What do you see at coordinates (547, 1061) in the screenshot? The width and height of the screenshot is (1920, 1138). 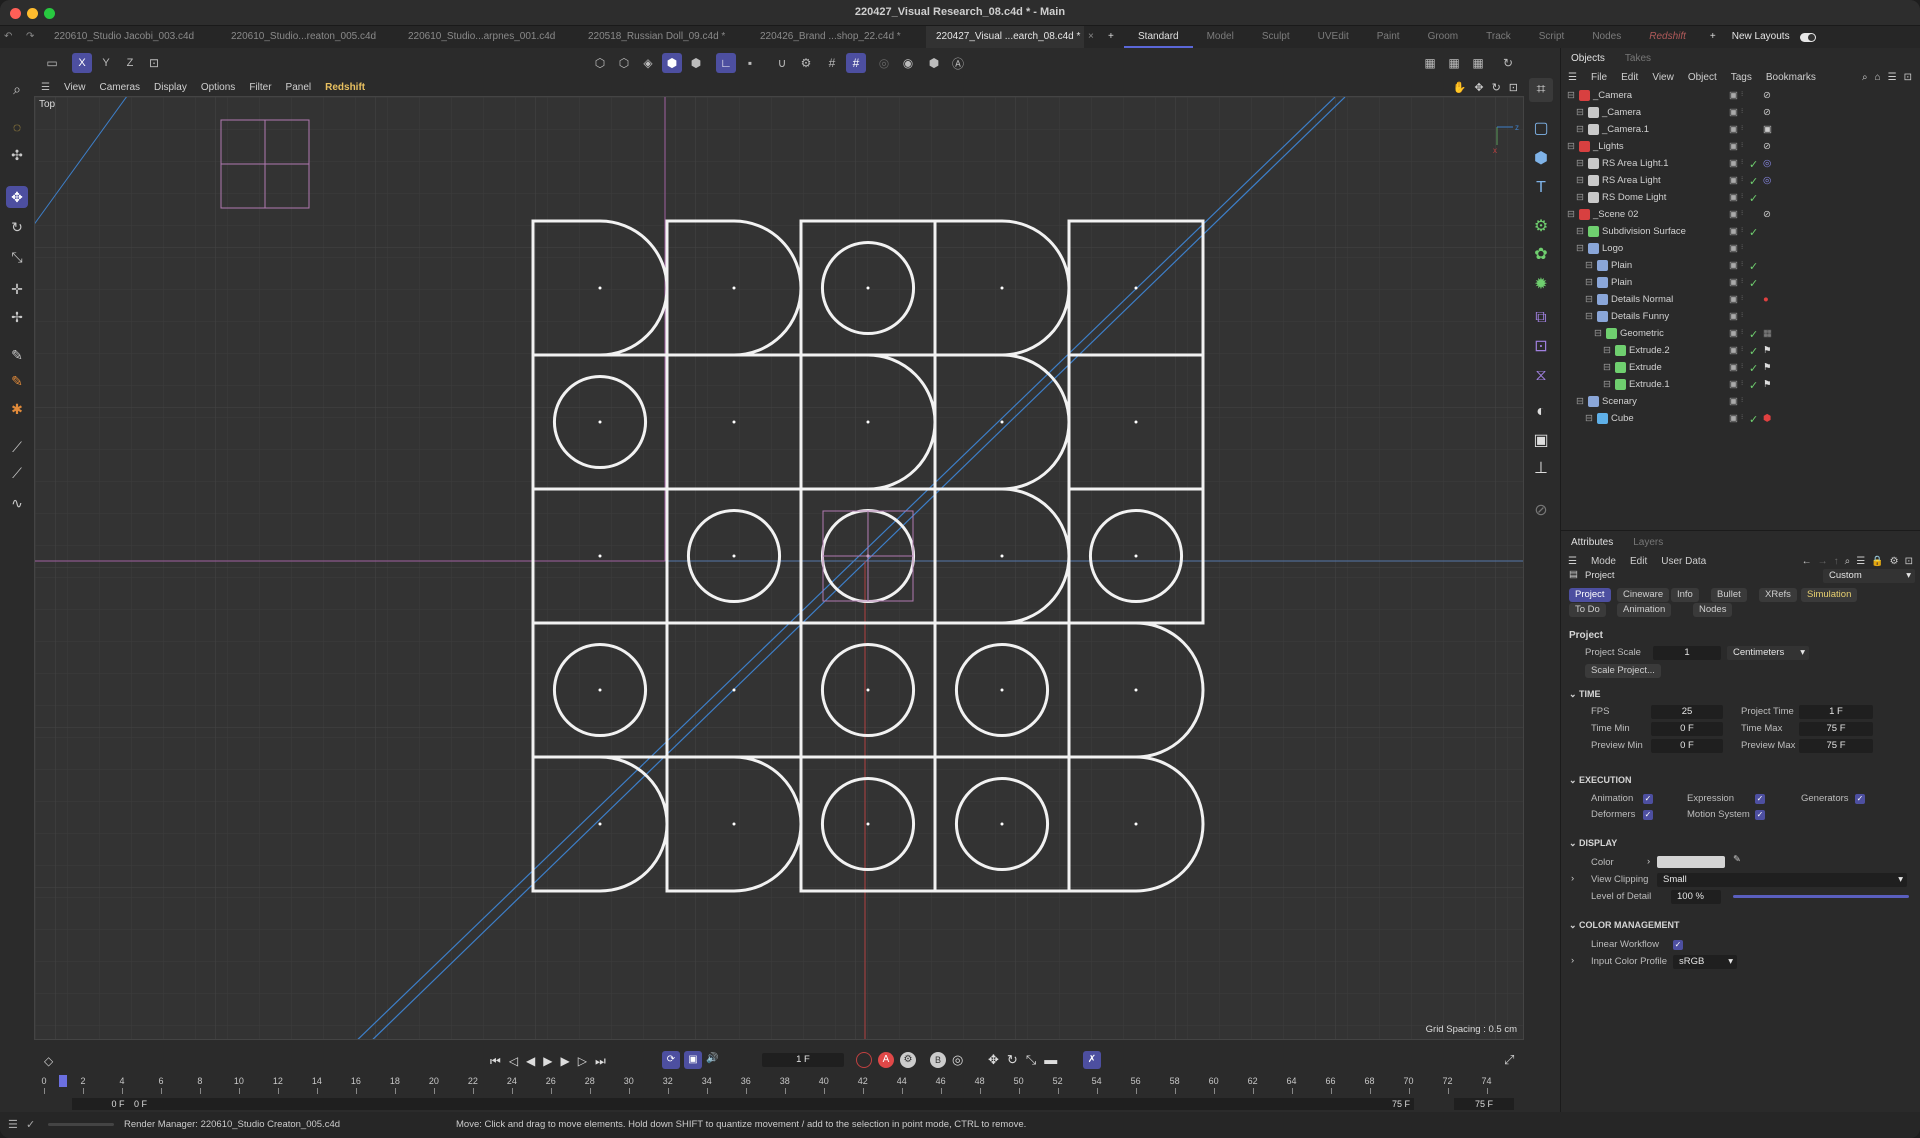 I see `play-icon: ▶` at bounding box center [547, 1061].